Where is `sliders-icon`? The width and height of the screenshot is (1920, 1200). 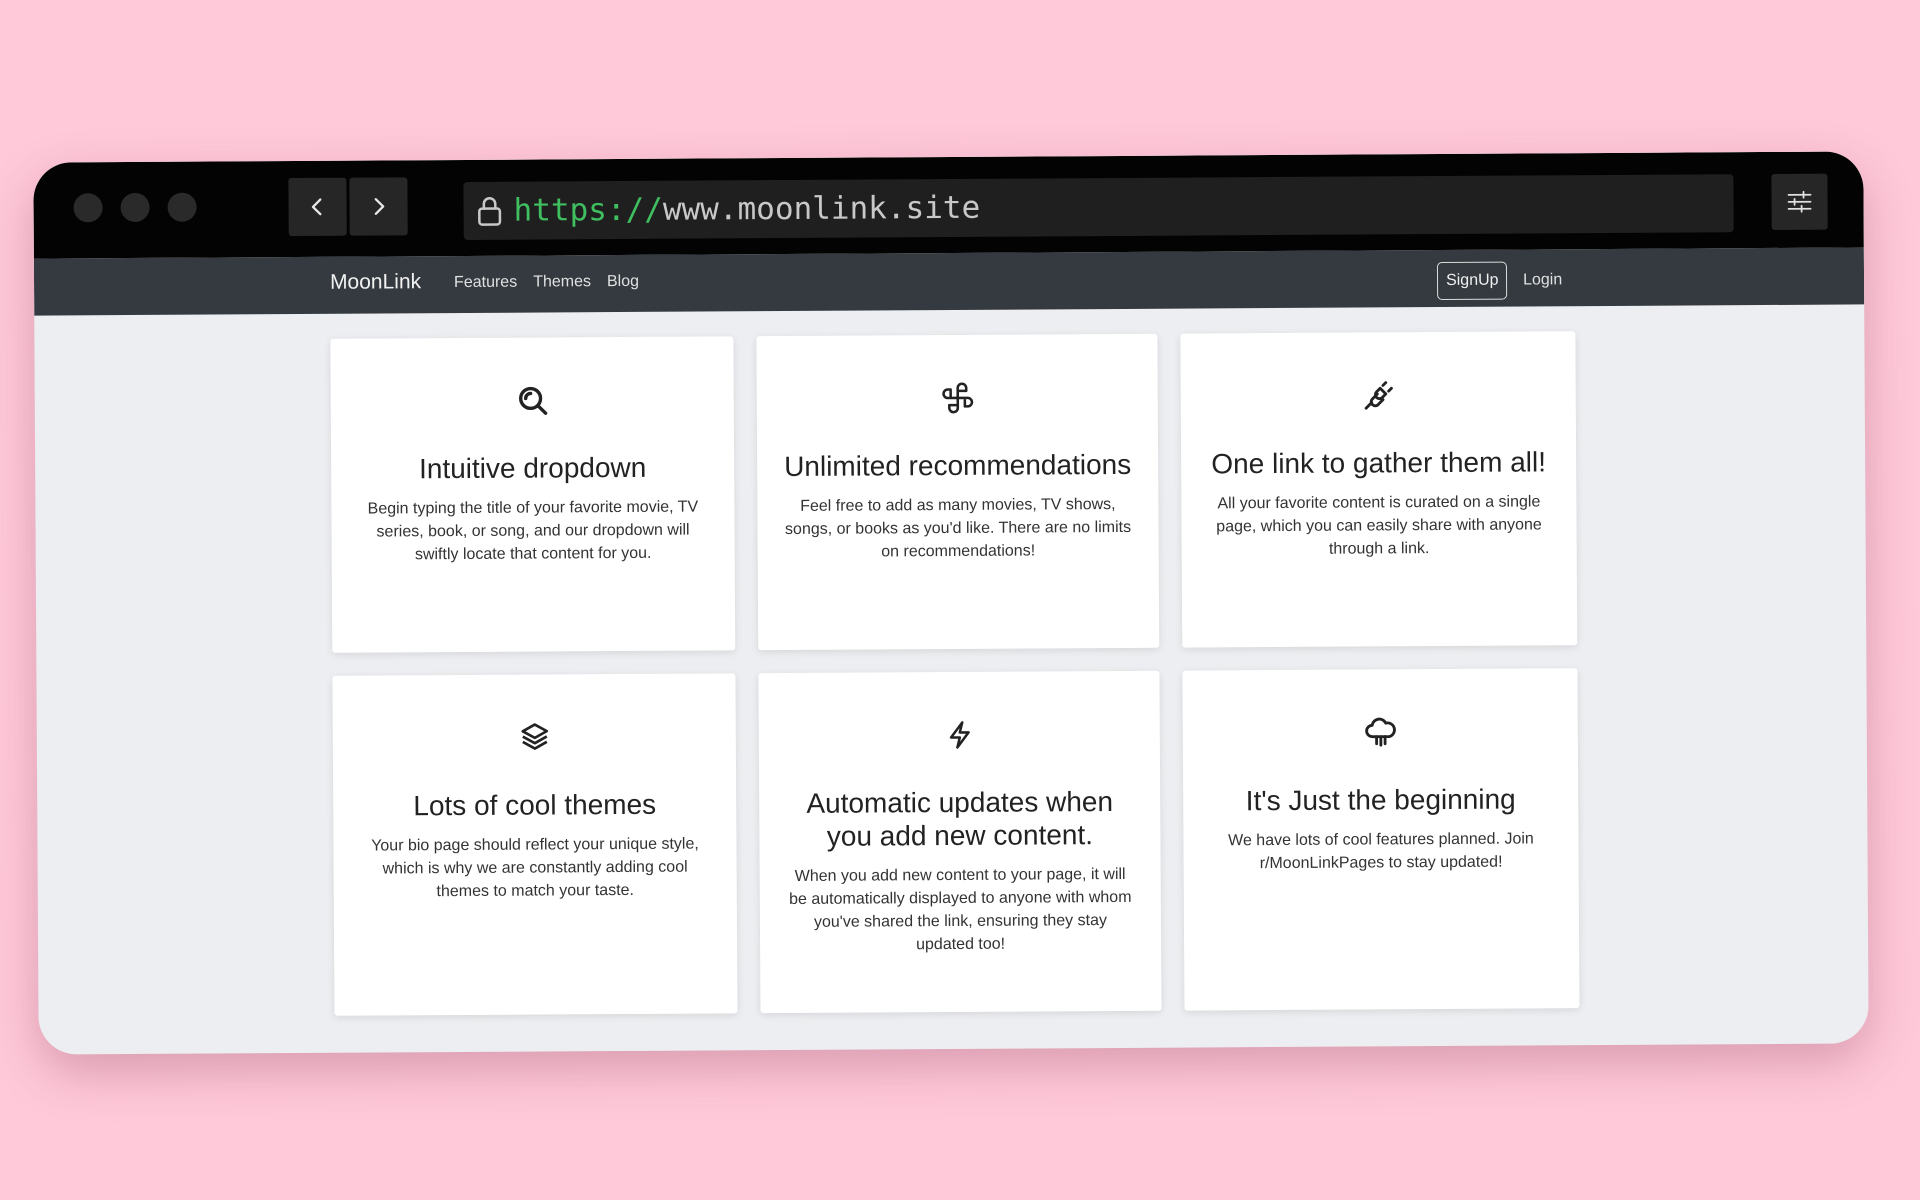
sliders-icon is located at coordinates (1799, 201).